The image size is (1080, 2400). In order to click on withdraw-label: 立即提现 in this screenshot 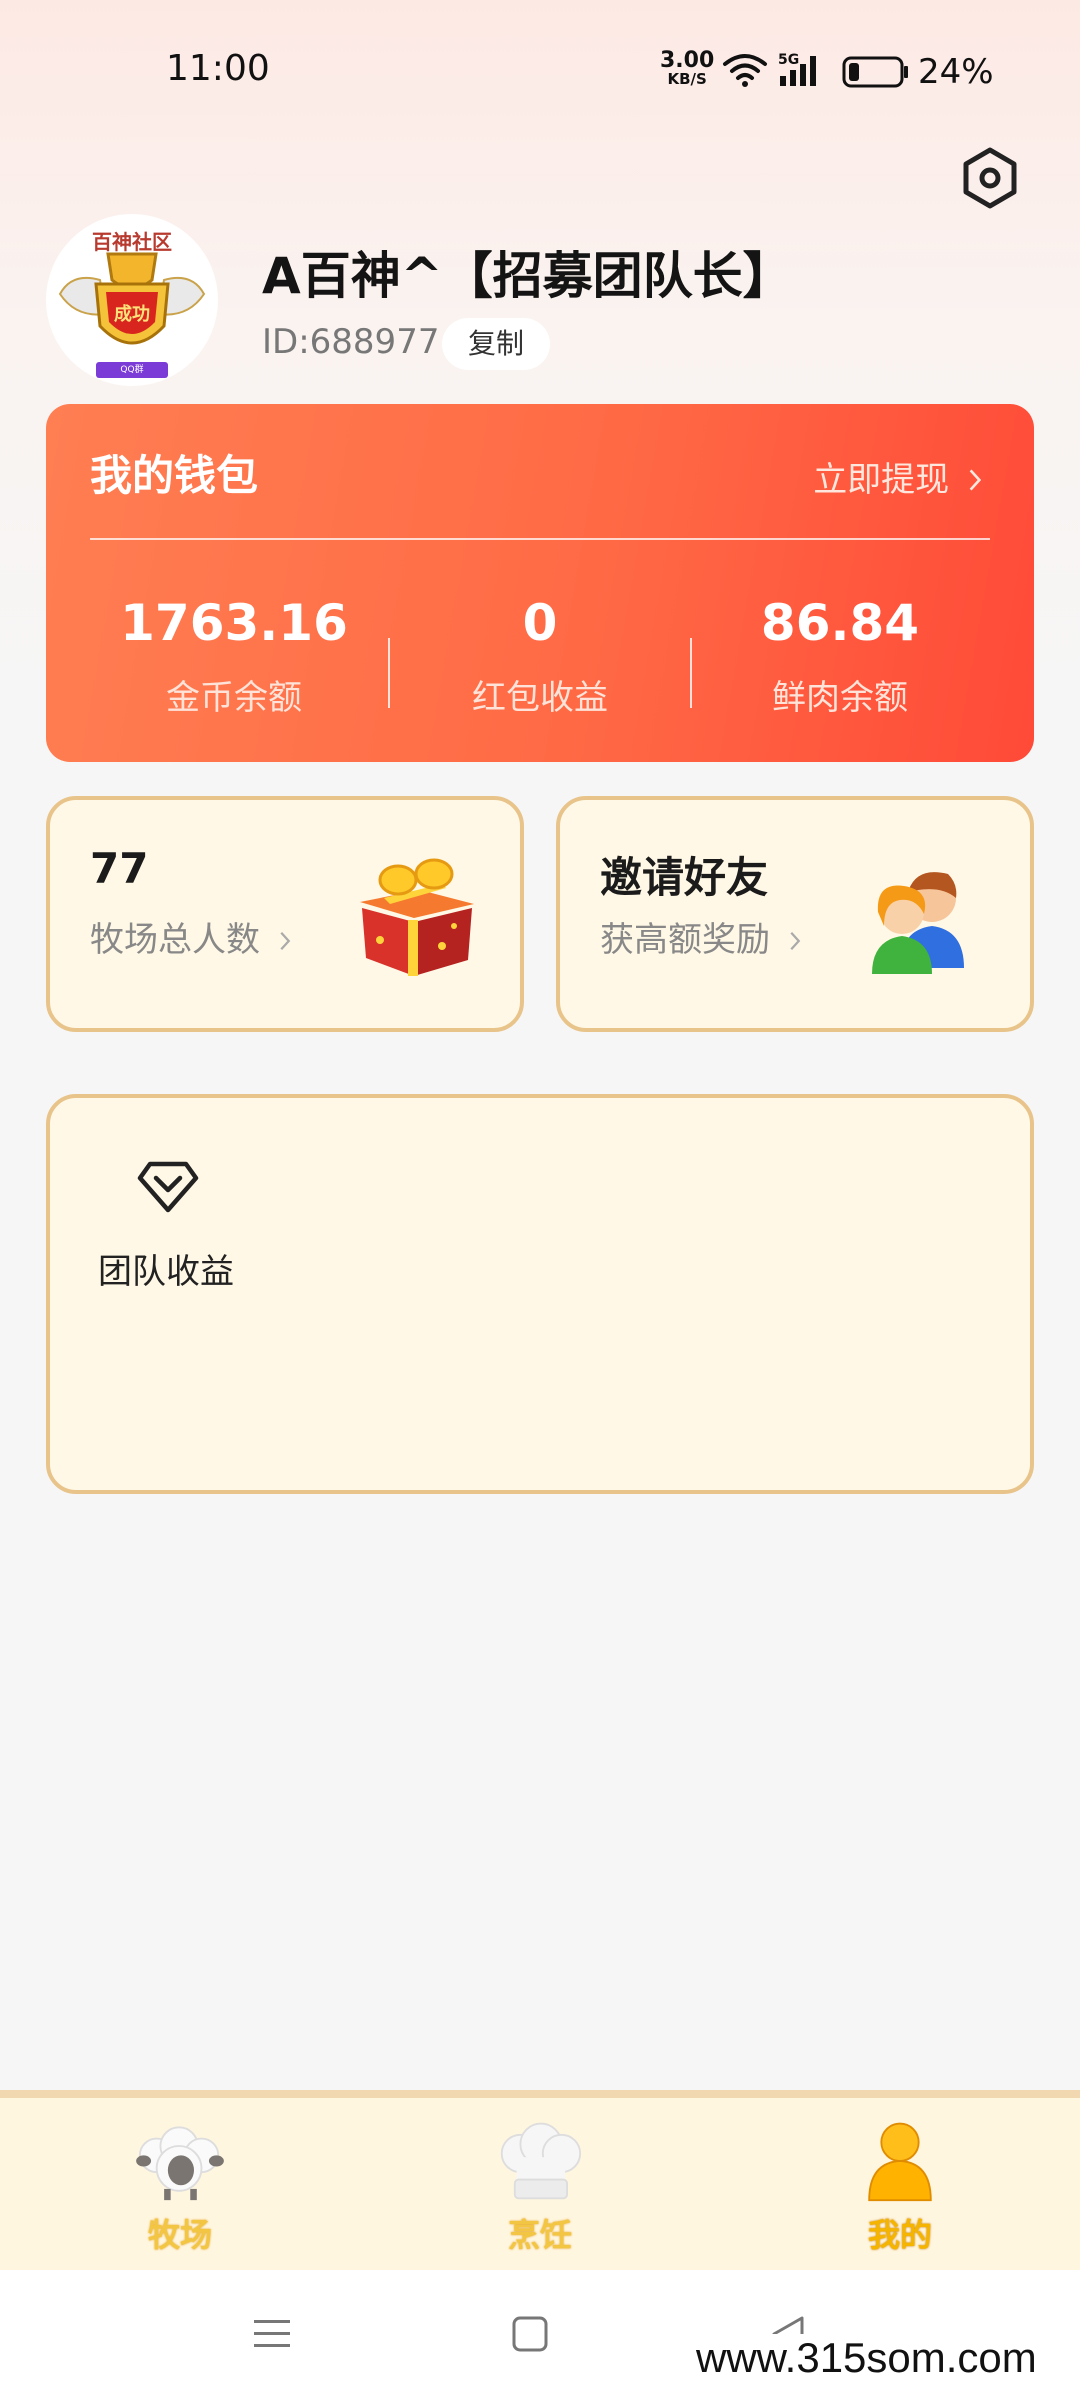, I will do `click(881, 480)`.